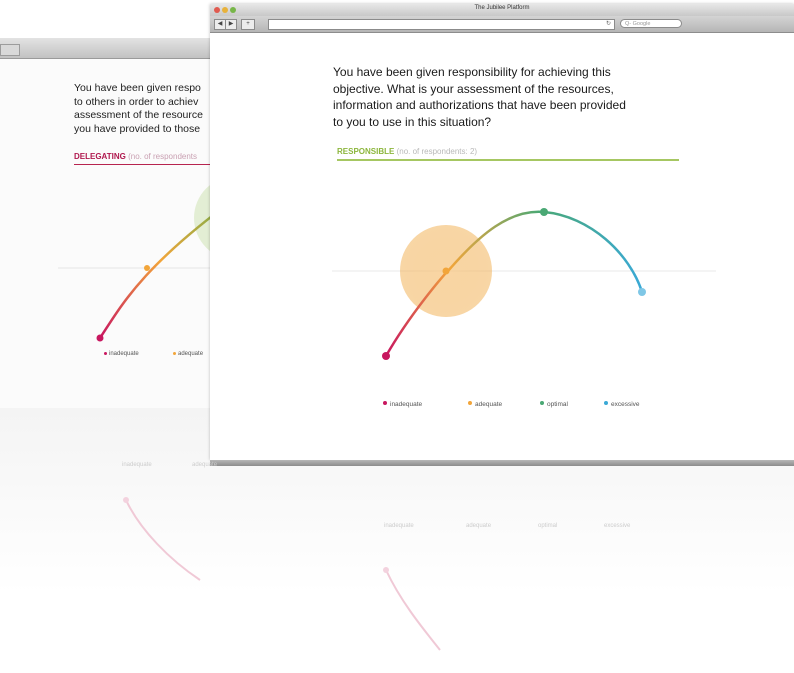 This screenshot has width=794, height=673. Describe the element at coordinates (386, 356) in the screenshot. I see `point-inadequate` at that location.